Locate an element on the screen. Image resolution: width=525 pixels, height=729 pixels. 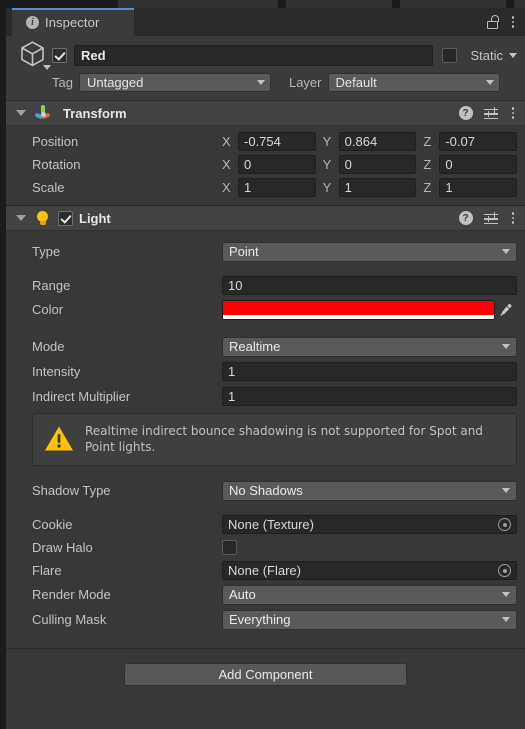
light-shadow-type-label: Shadow Type is located at coordinates (71, 490).